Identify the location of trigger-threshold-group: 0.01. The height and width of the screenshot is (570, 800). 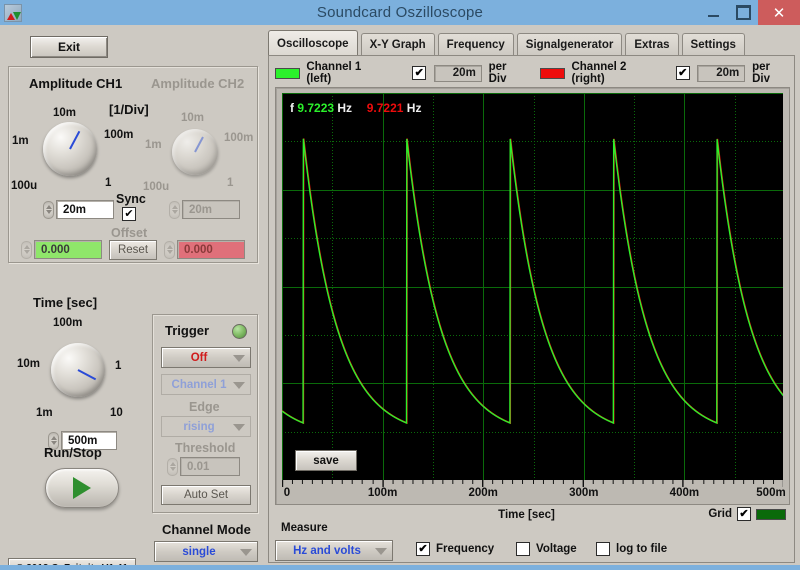
(203, 466).